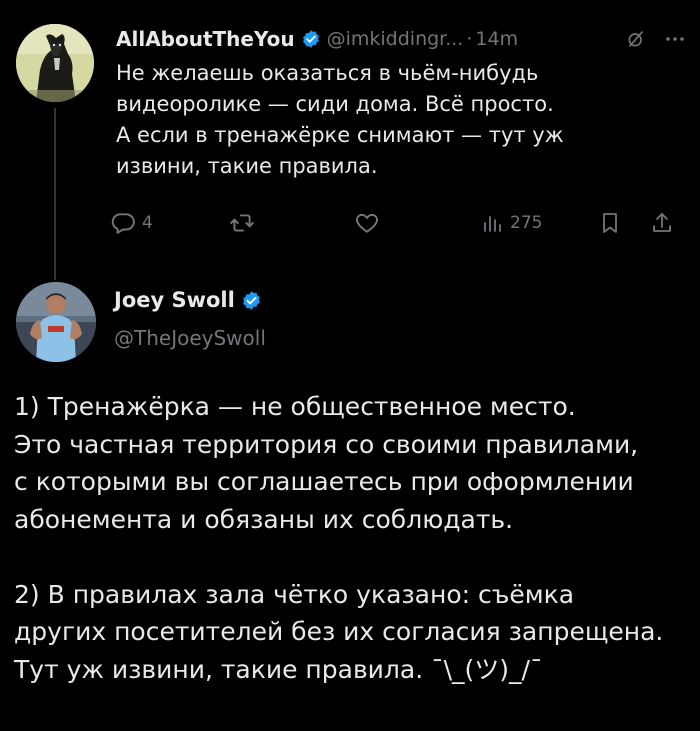 Image resolution: width=700 pixels, height=731 pixels. Describe the element at coordinates (395, 223) in the screenshot. I see `reply-action-bar: 4 275` at that location.